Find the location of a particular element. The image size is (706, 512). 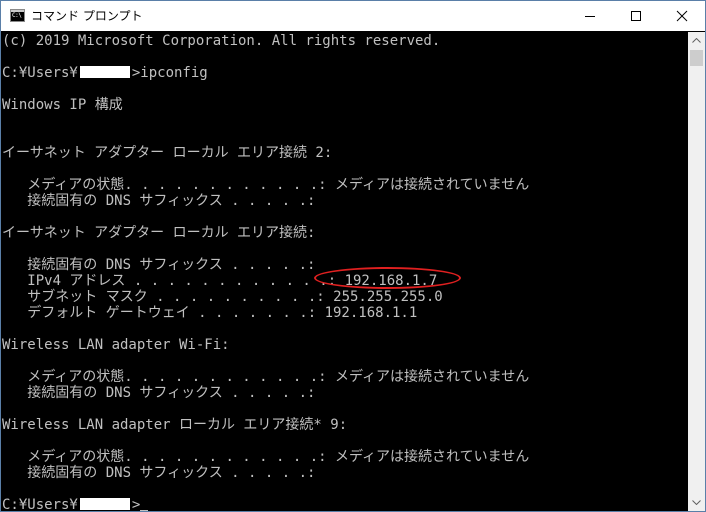

title-bar: C:\ コマンド プロンプト is located at coordinates (353, 16).